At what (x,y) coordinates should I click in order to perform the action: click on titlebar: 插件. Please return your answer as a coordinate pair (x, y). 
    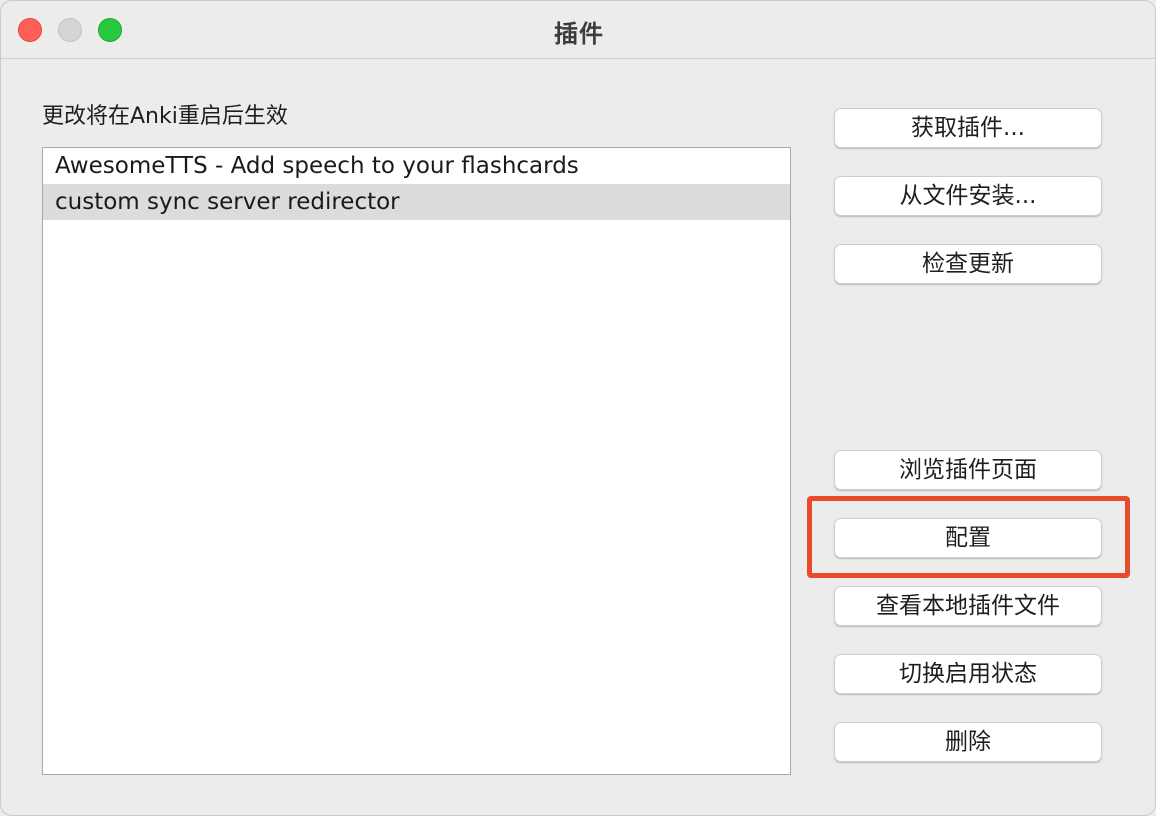
    Looking at the image, I should click on (578, 30).